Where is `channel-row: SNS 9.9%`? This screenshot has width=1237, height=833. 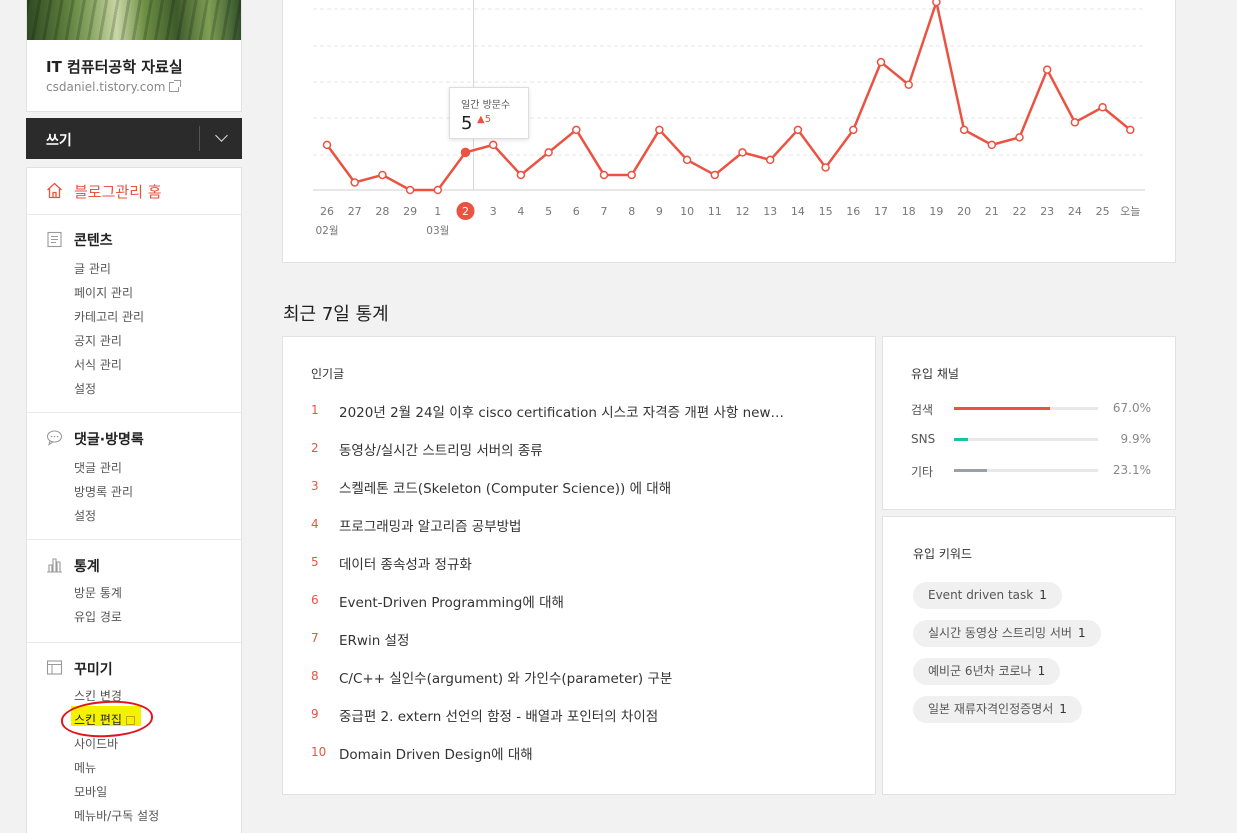 channel-row: SNS 9.9% is located at coordinates (1031, 440).